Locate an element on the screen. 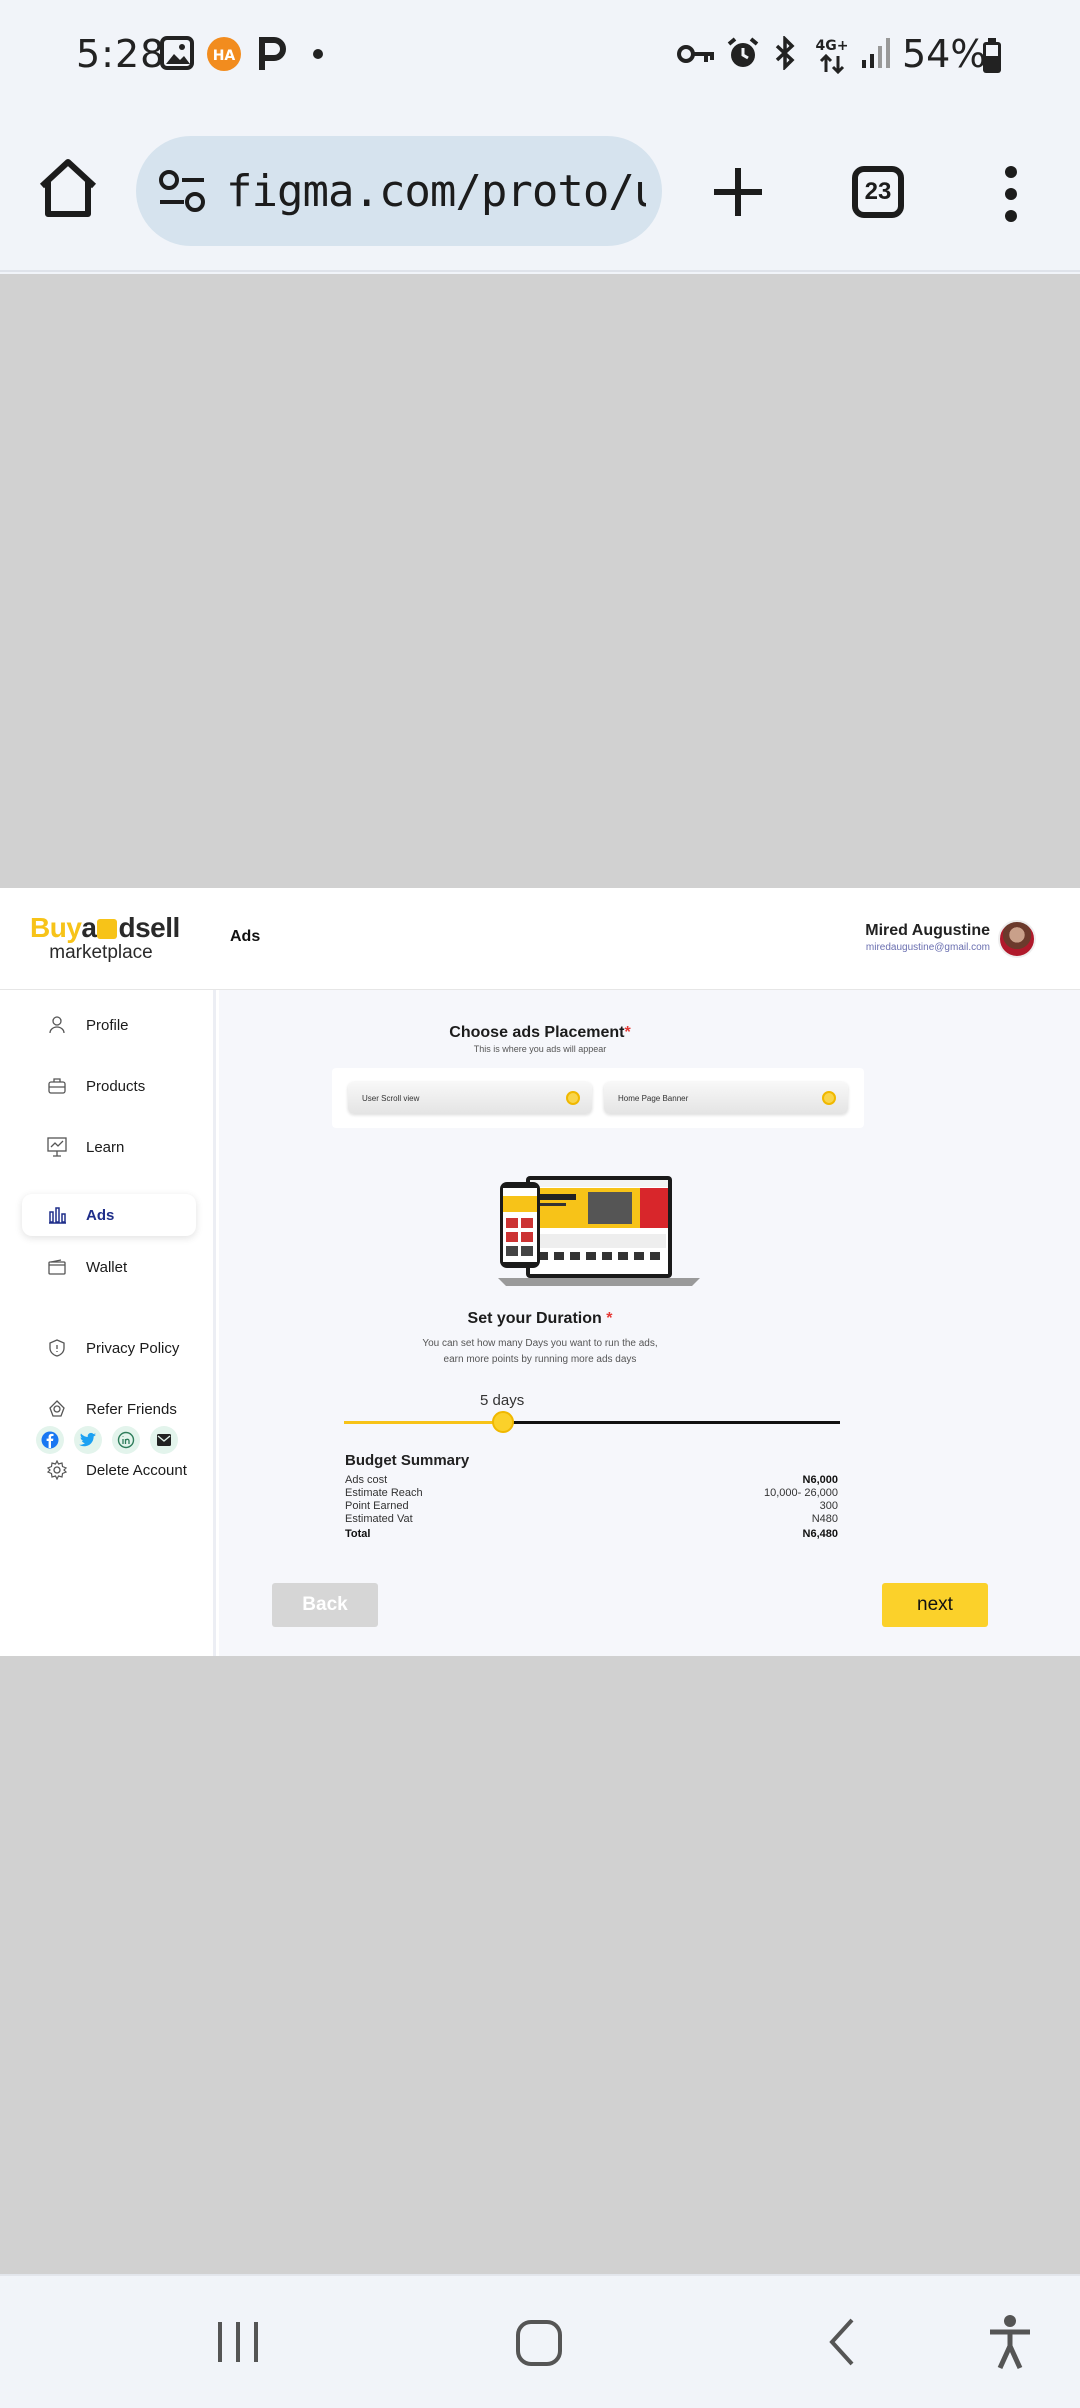 This screenshot has height=2408, width=1080. social-links-row is located at coordinates (107, 1440).